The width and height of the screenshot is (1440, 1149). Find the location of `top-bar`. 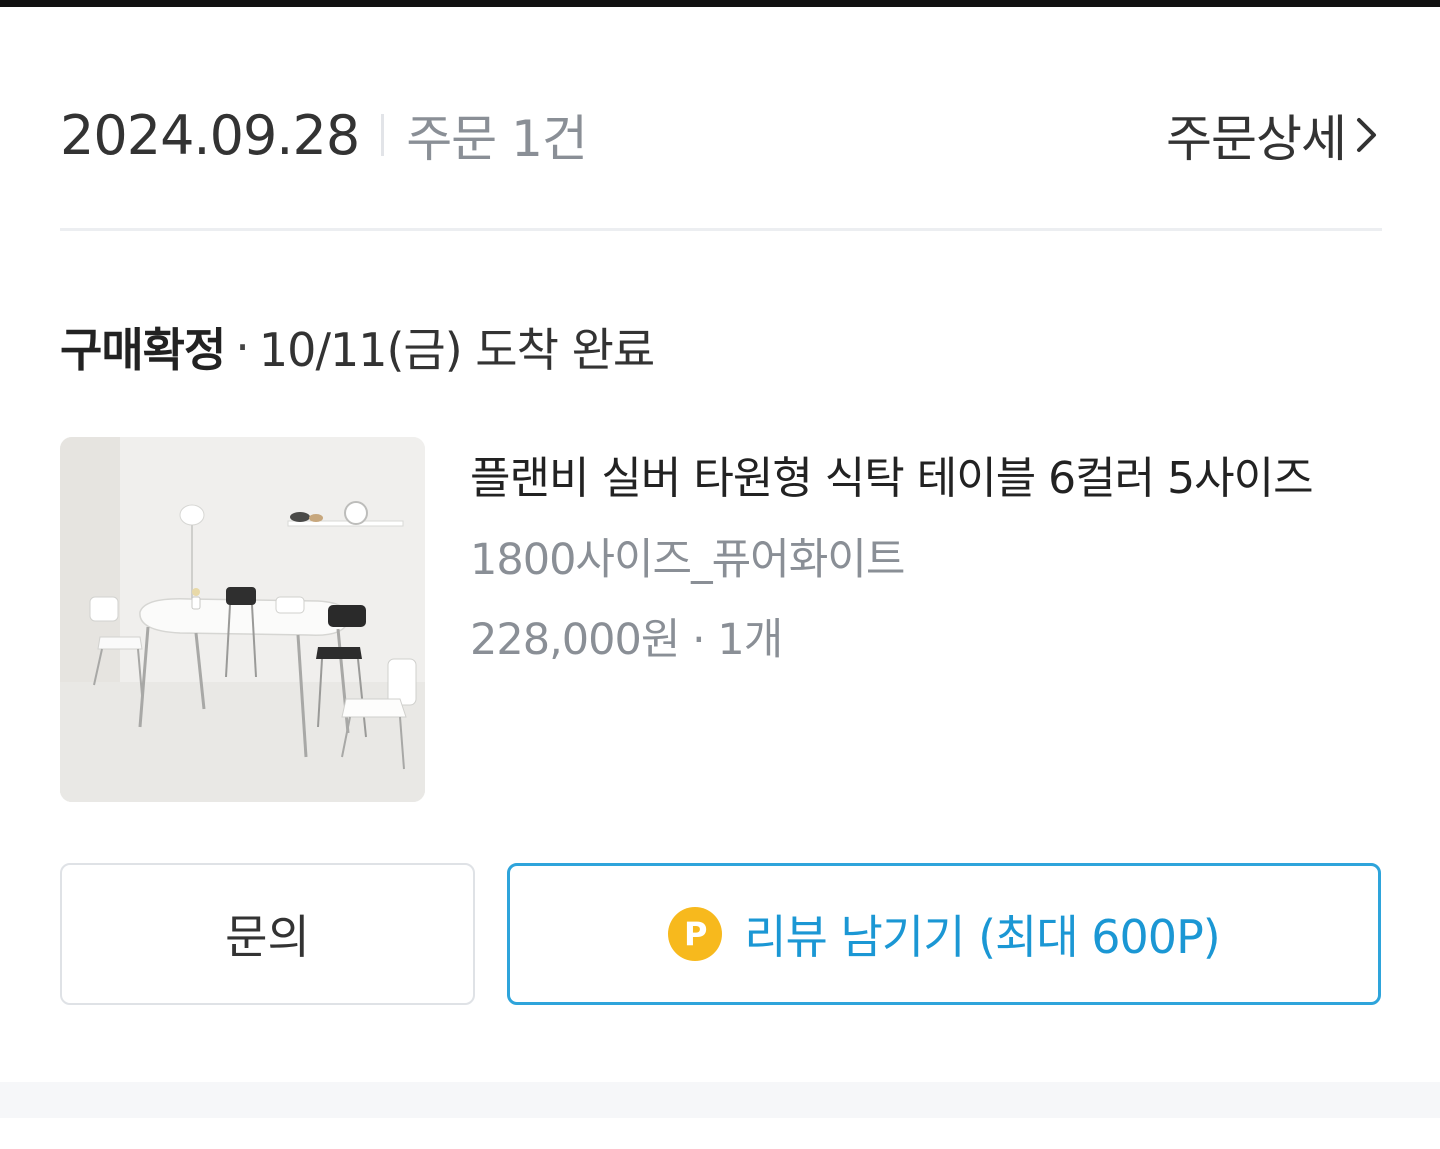

top-bar is located at coordinates (720, 3).